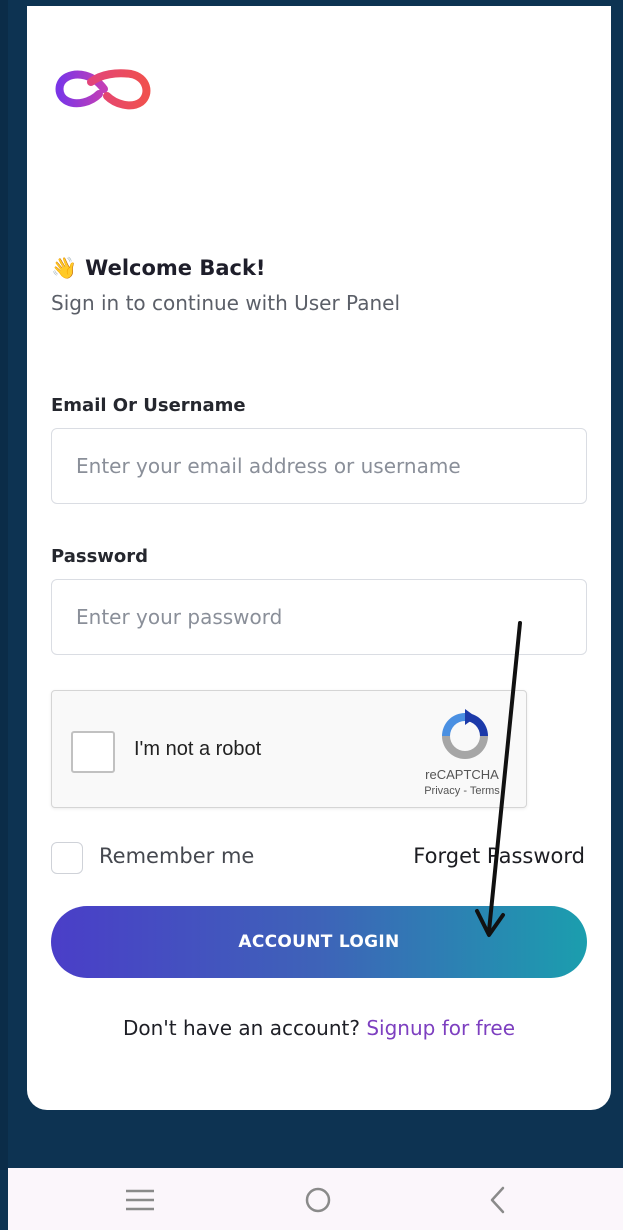 This screenshot has width=623, height=1230. What do you see at coordinates (176, 856) in the screenshot?
I see `remember-label: Remember me` at bounding box center [176, 856].